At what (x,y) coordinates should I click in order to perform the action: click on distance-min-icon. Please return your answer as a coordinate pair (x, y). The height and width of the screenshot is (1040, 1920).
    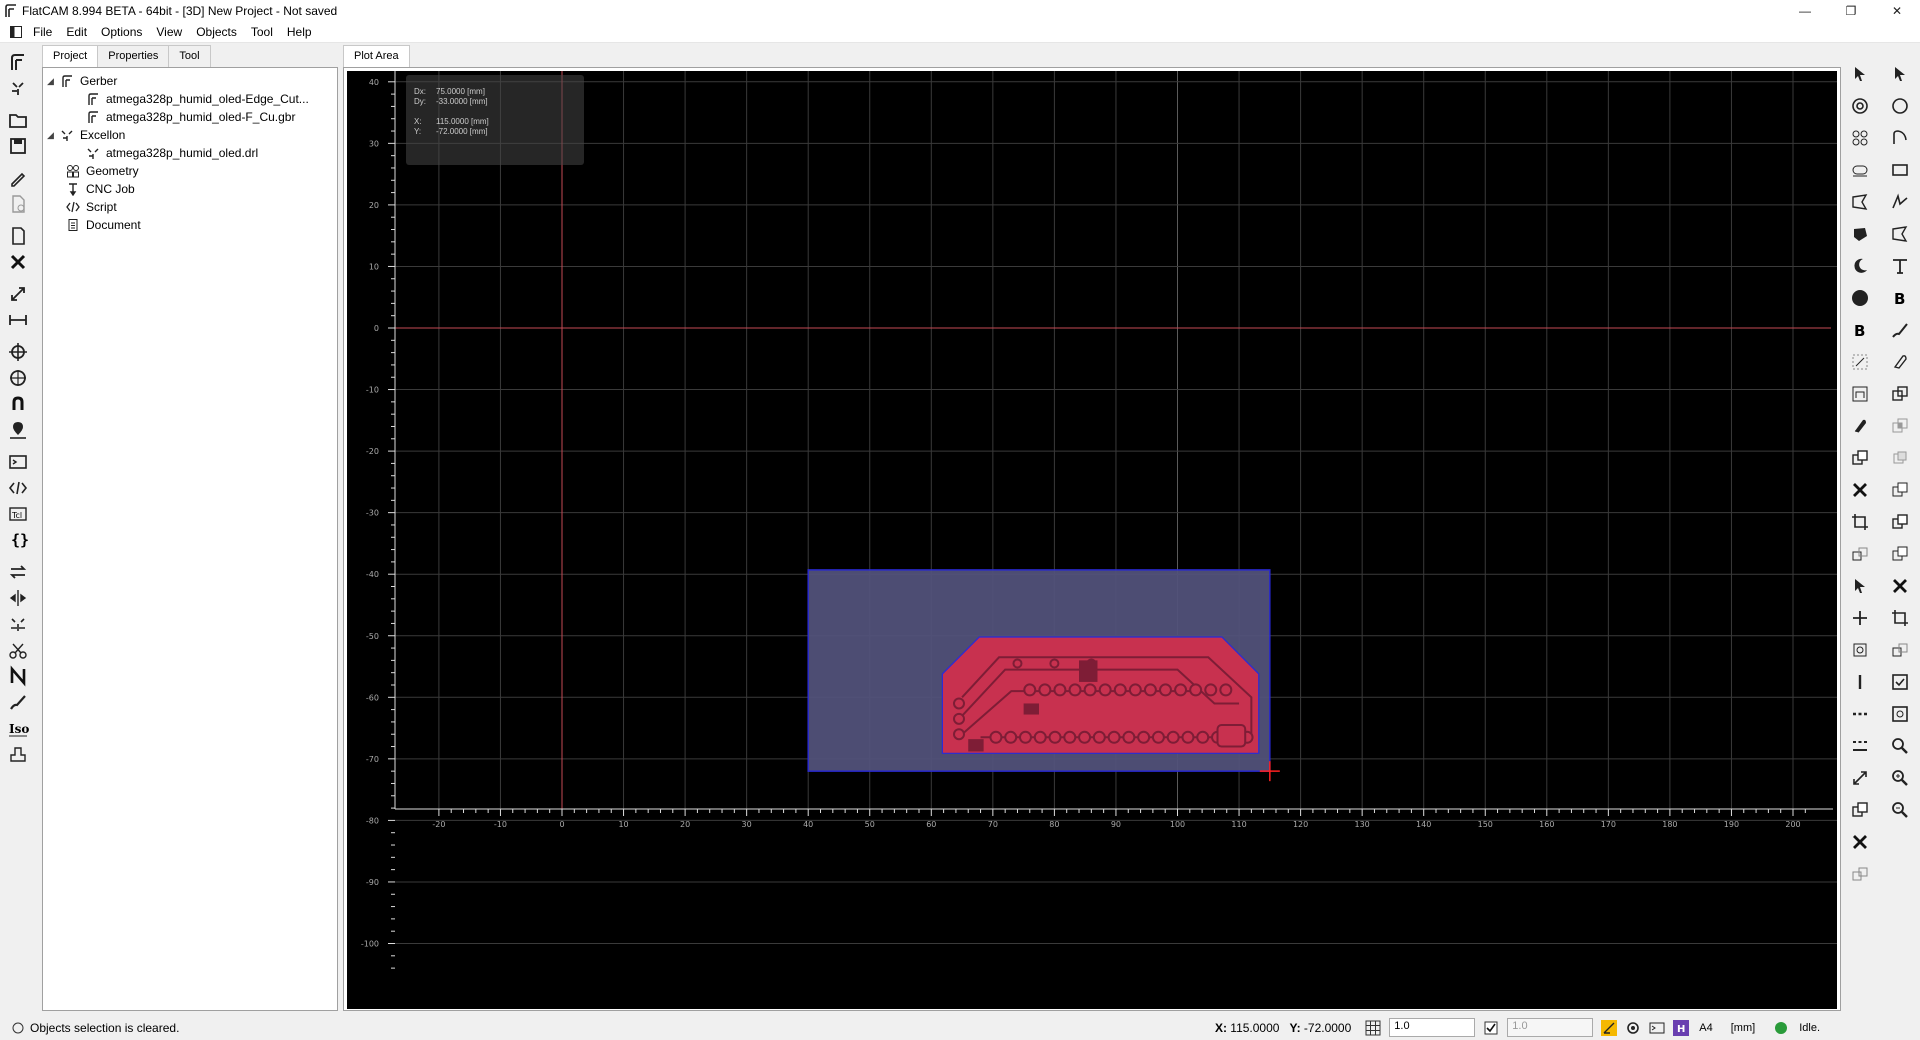
    Looking at the image, I should click on (18, 320).